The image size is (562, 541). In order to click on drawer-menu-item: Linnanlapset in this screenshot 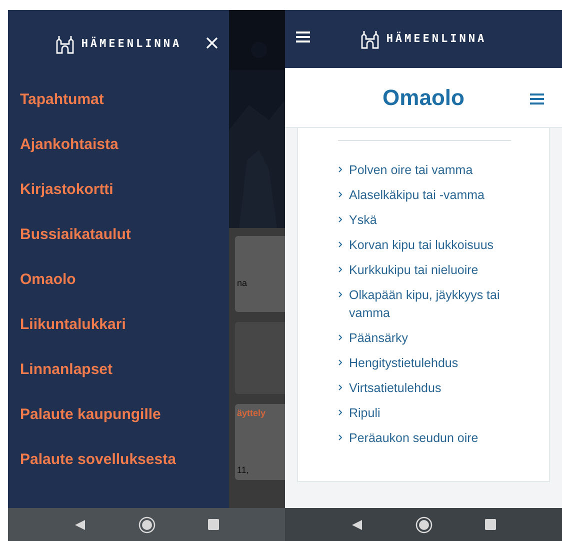, I will do `click(118, 370)`.